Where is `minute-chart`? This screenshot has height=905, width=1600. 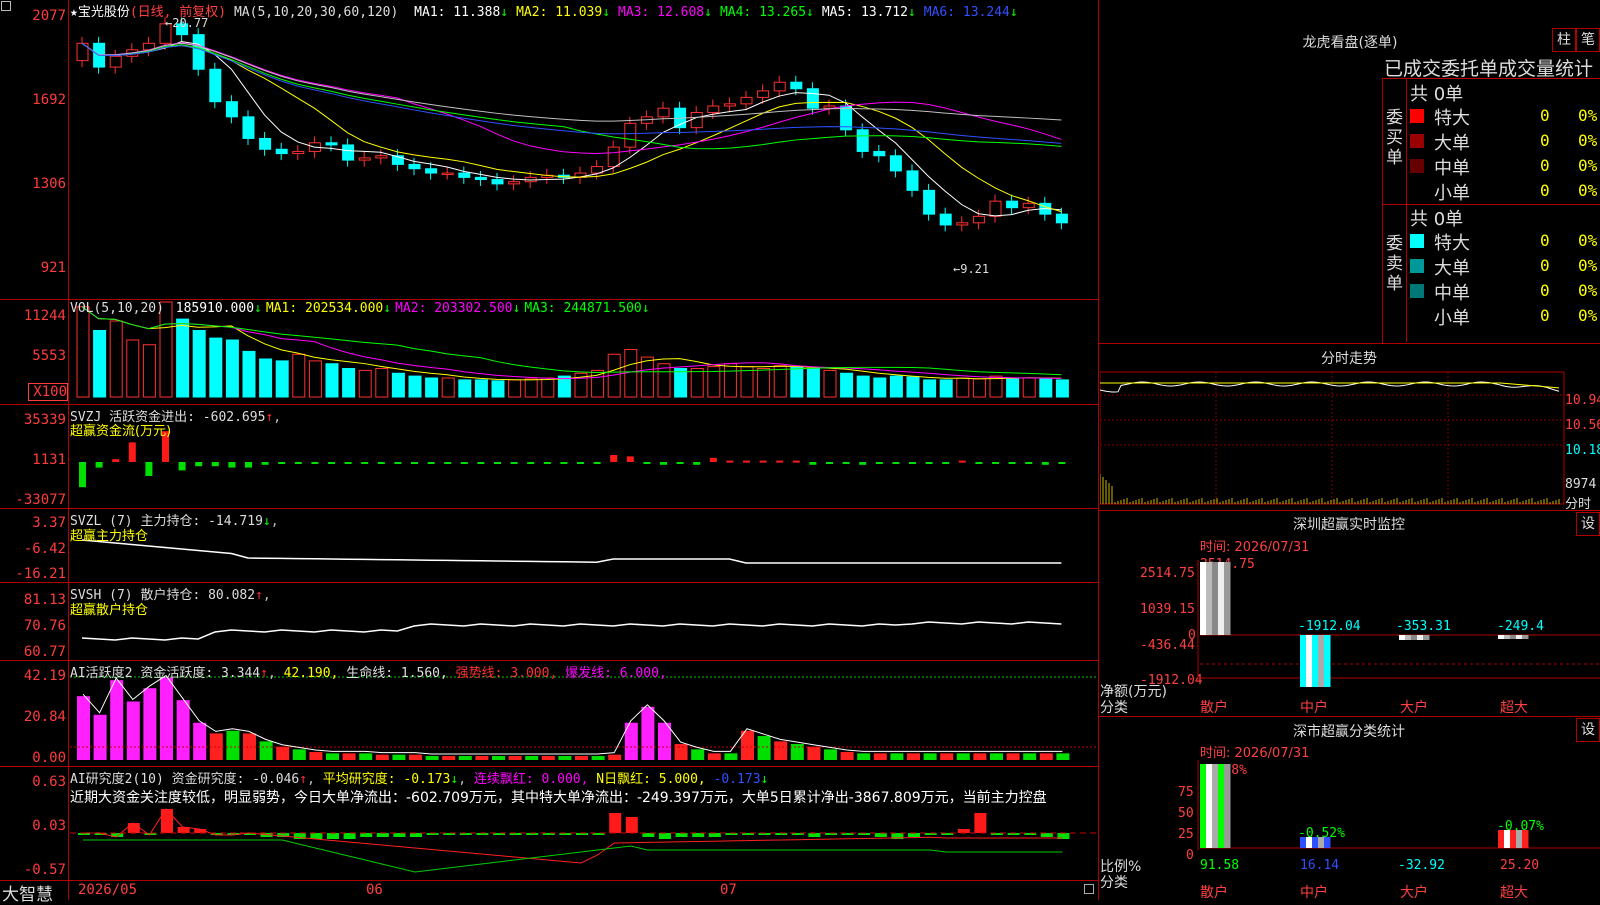
minute-chart is located at coordinates (1332, 440).